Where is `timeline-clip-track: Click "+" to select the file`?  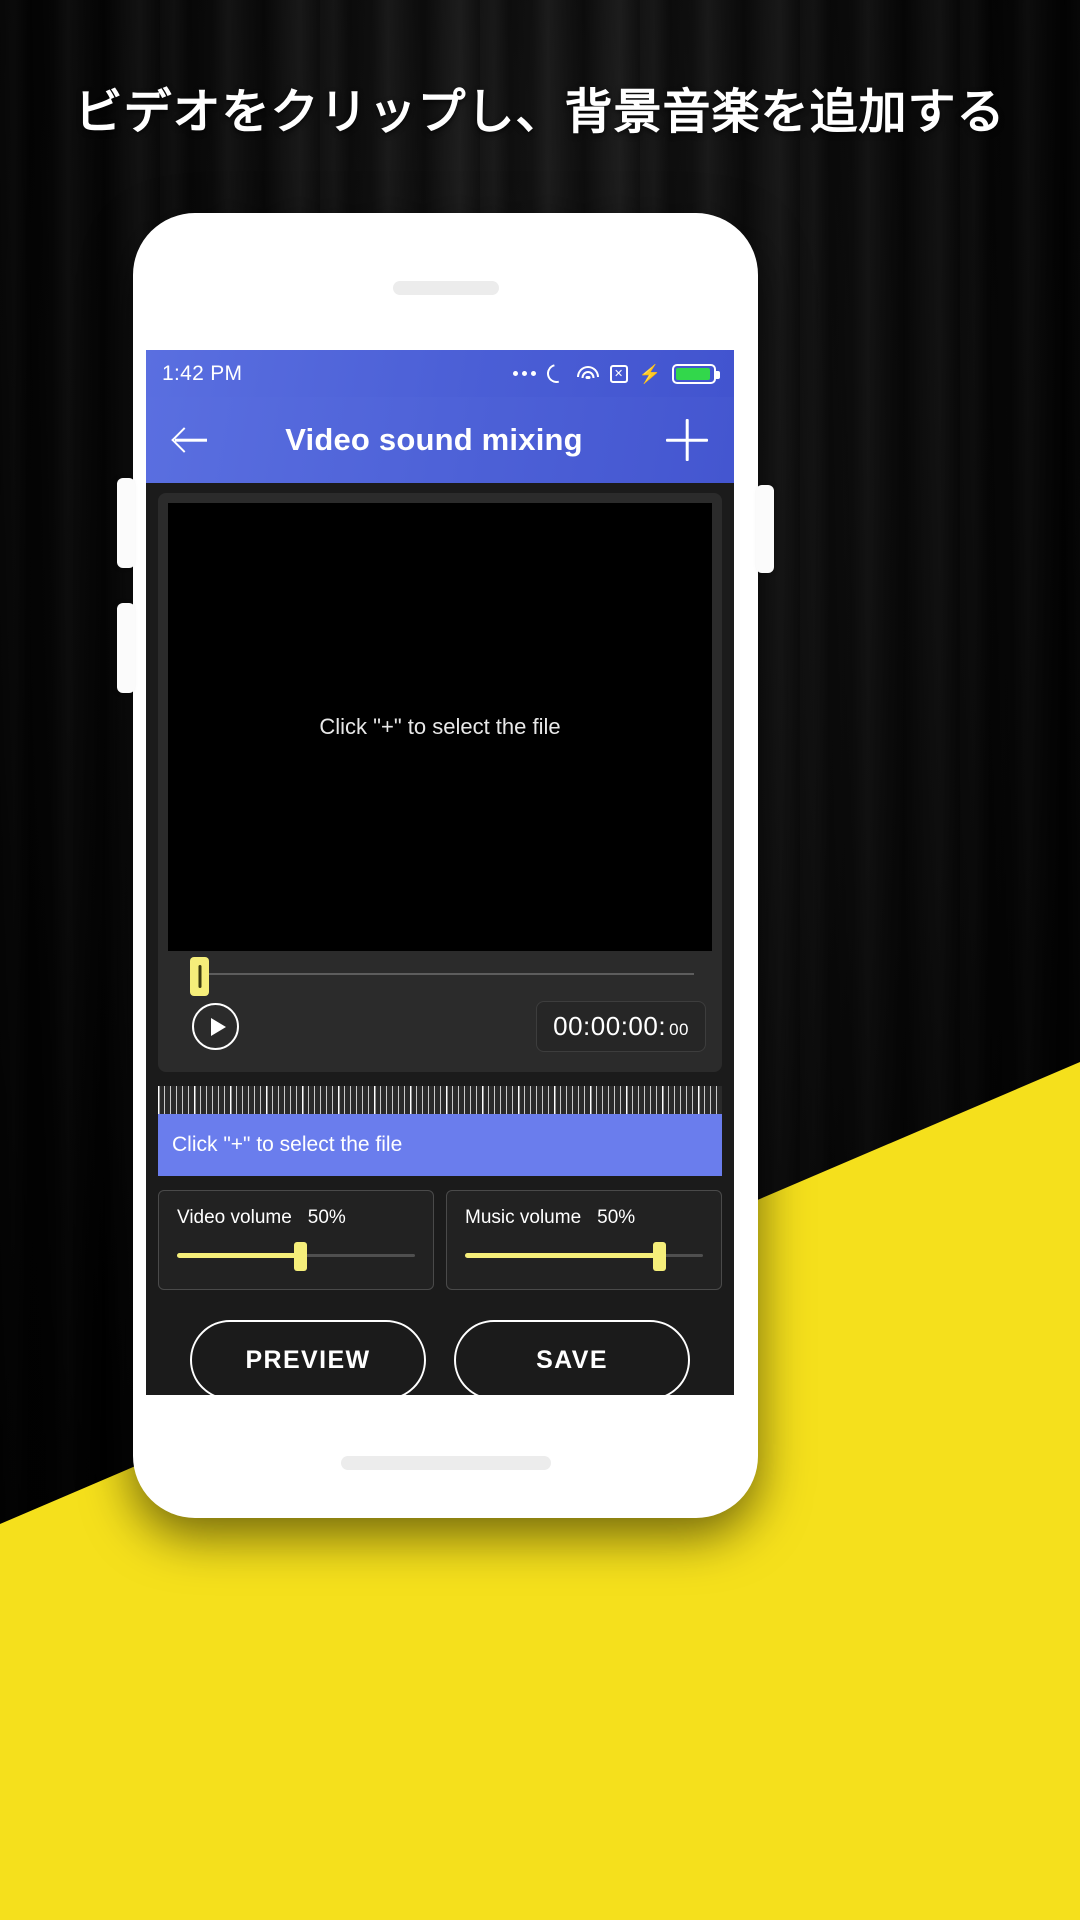
timeline-clip-track: Click "+" to select the file is located at coordinates (440, 1145).